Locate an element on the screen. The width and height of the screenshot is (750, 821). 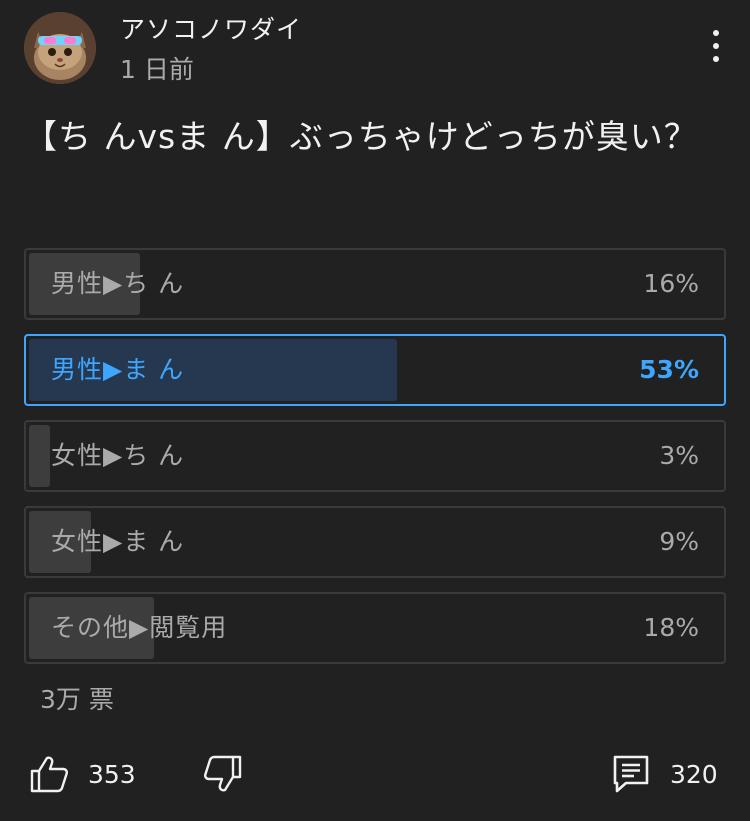
poll-option-label: 女性▶ま ん is located at coordinates (118, 541).